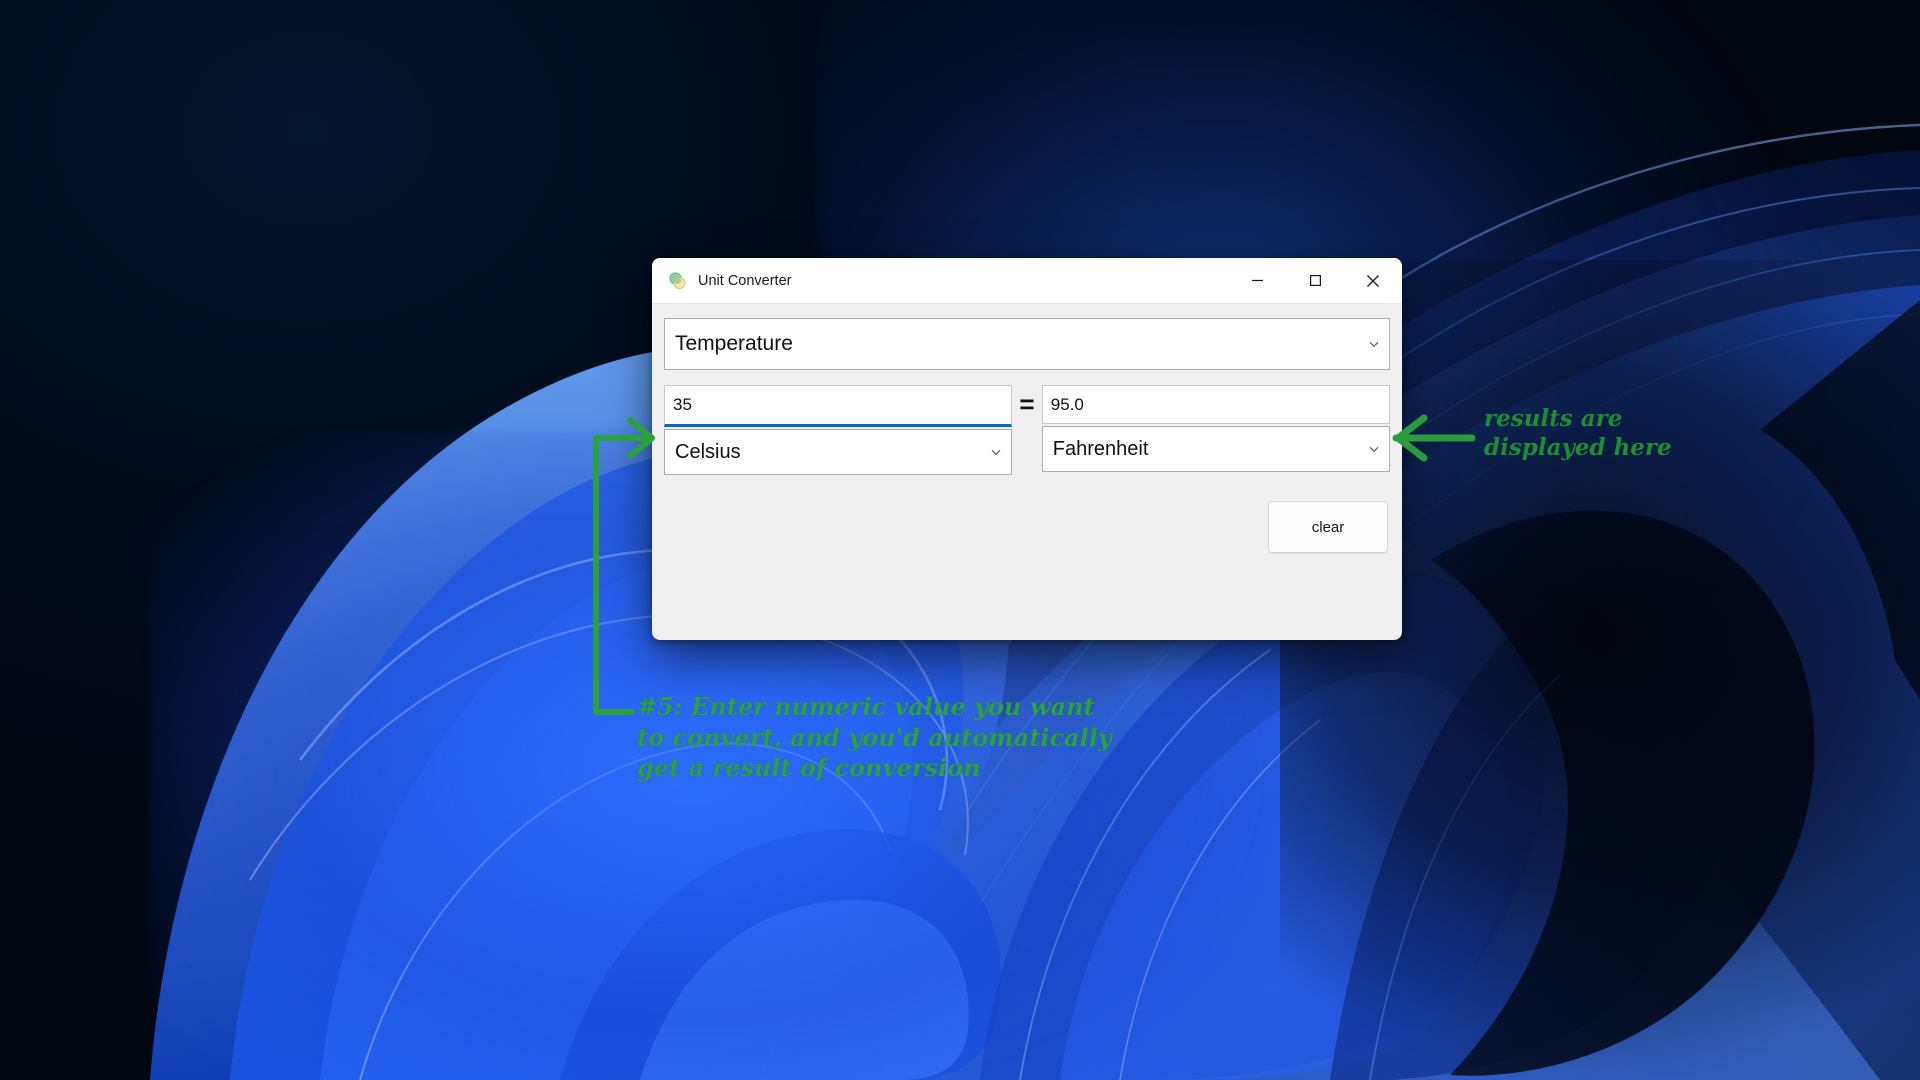 This screenshot has width=1920, height=1080. Describe the element at coordinates (1553, 418) in the screenshot. I see `annotation-results-line1: results are` at that location.